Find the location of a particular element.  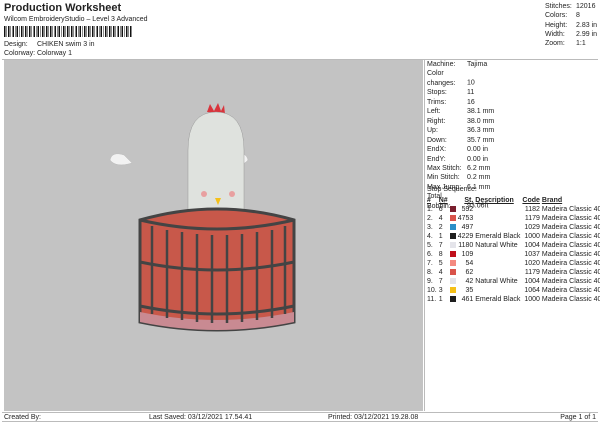

col-header: St. is located at coordinates (469, 200).